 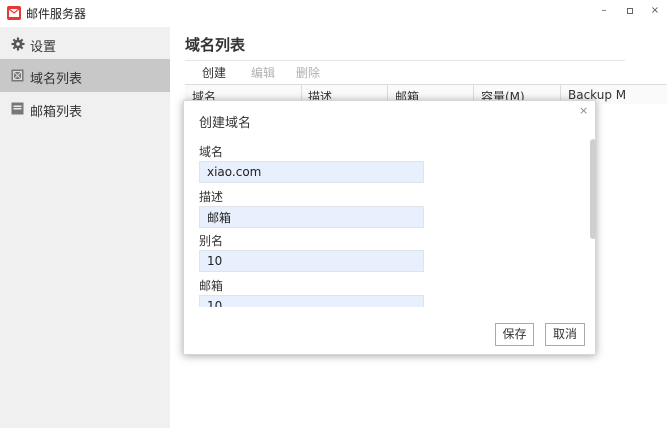 What do you see at coordinates (17, 108) in the screenshot?
I see `mailbox-list-icon` at bounding box center [17, 108].